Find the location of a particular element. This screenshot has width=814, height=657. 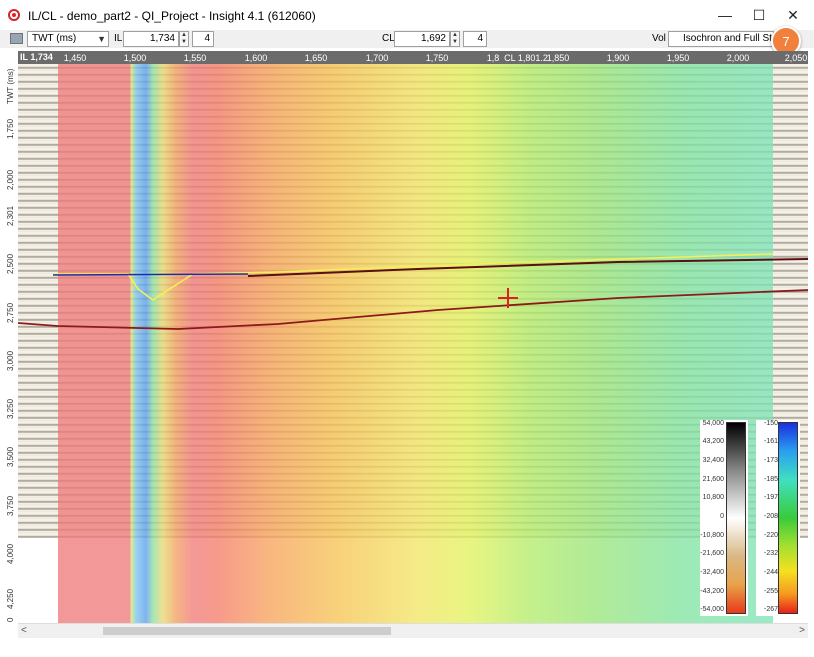

horizons-layer is located at coordinates (413, 291).